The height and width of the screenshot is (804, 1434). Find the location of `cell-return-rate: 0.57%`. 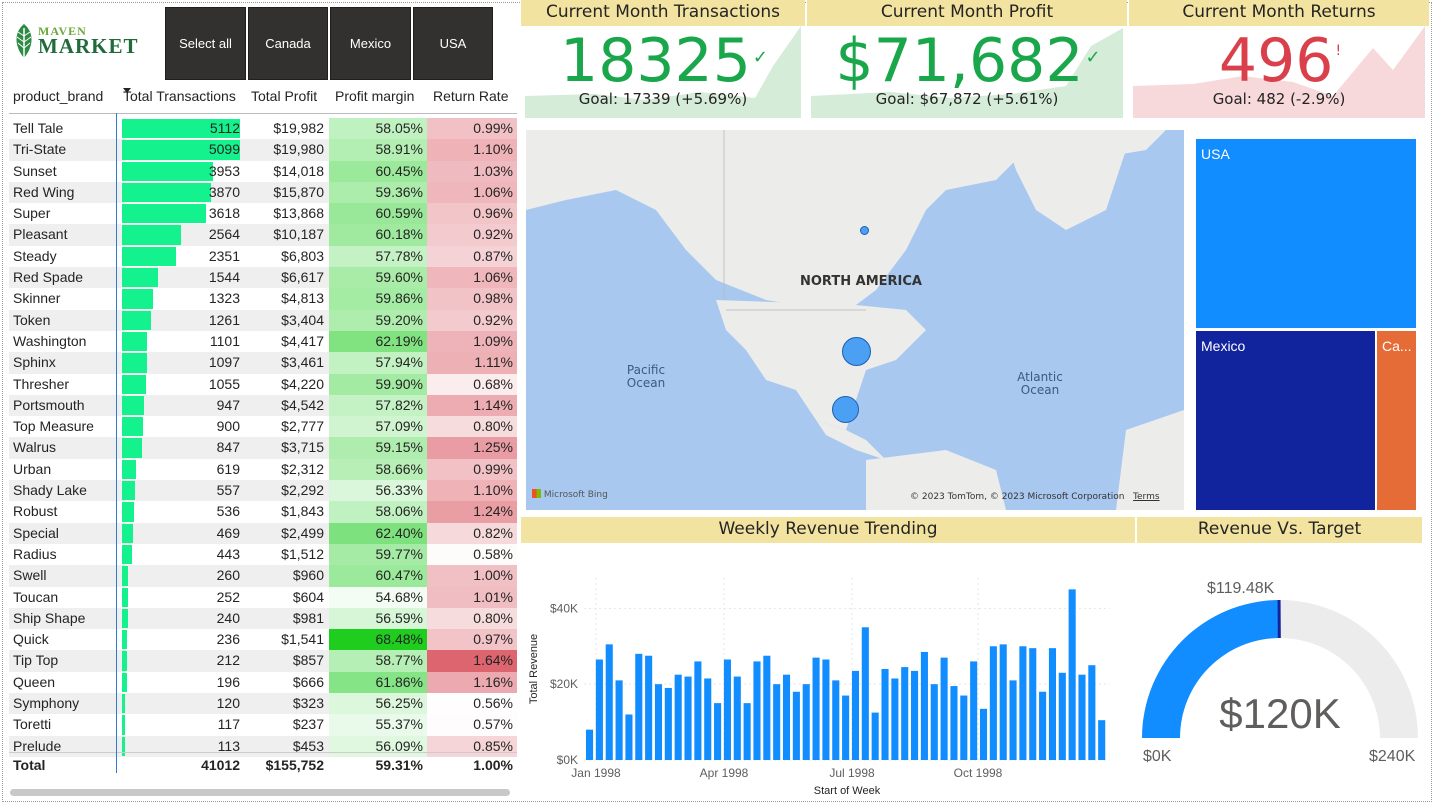

cell-return-rate: 0.57% is located at coordinates (472, 725).